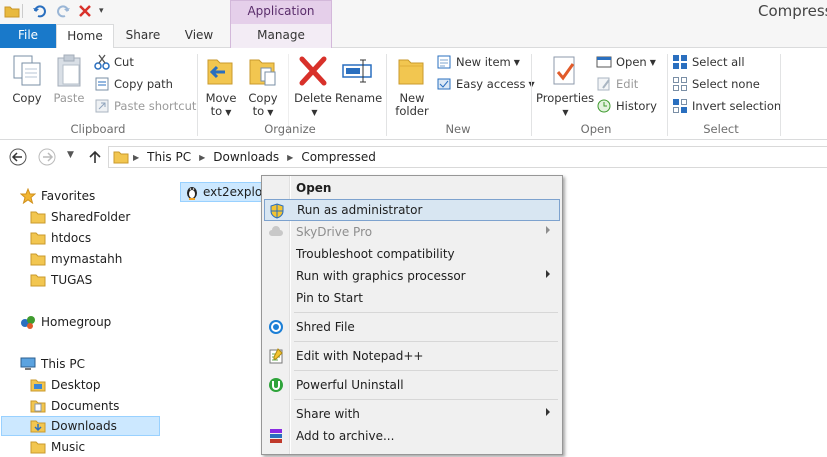 The image size is (827, 457). What do you see at coordinates (604, 106) in the screenshot?
I see `history-icon` at bounding box center [604, 106].